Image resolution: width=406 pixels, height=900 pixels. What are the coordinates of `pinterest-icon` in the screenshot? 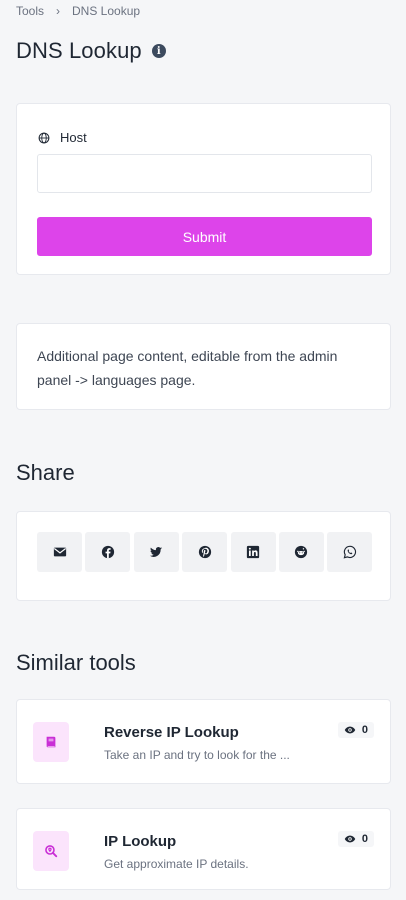 It's located at (204, 552).